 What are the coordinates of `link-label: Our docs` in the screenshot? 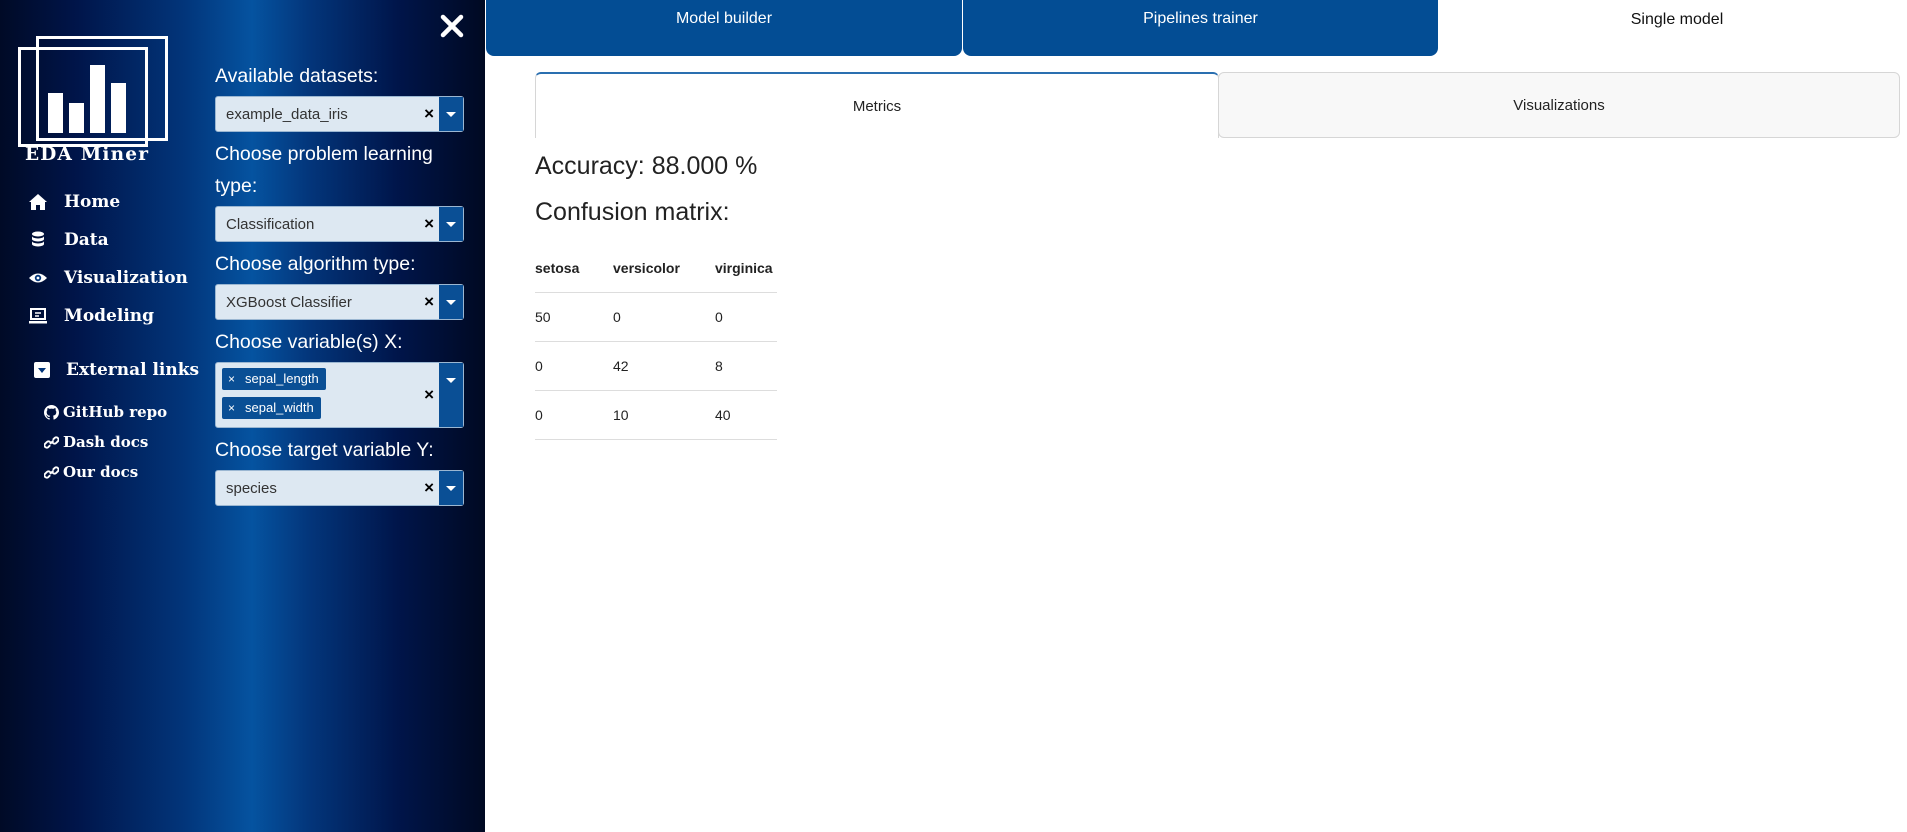 It's located at (101, 472).